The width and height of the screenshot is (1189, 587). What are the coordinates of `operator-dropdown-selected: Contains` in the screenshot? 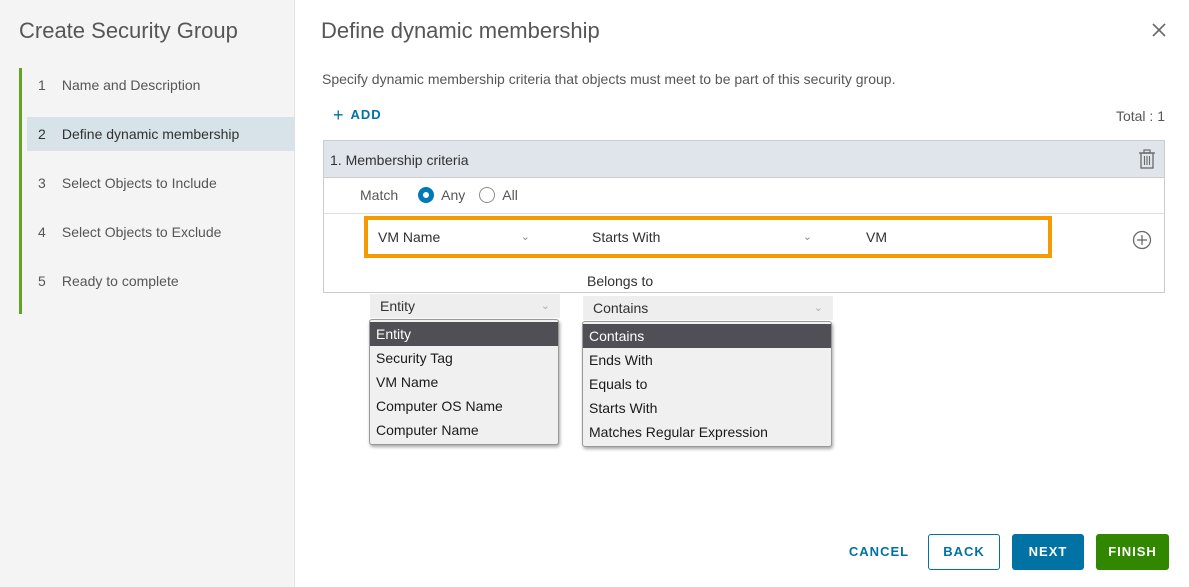 It's located at (621, 308).